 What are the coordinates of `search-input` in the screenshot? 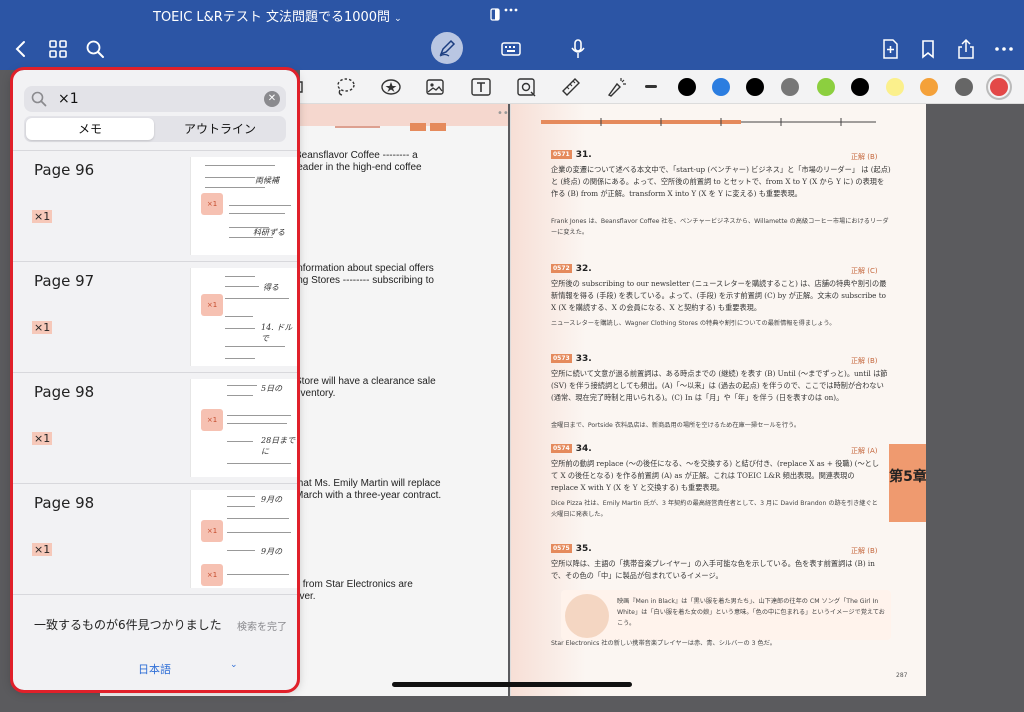 It's located at (158, 99).